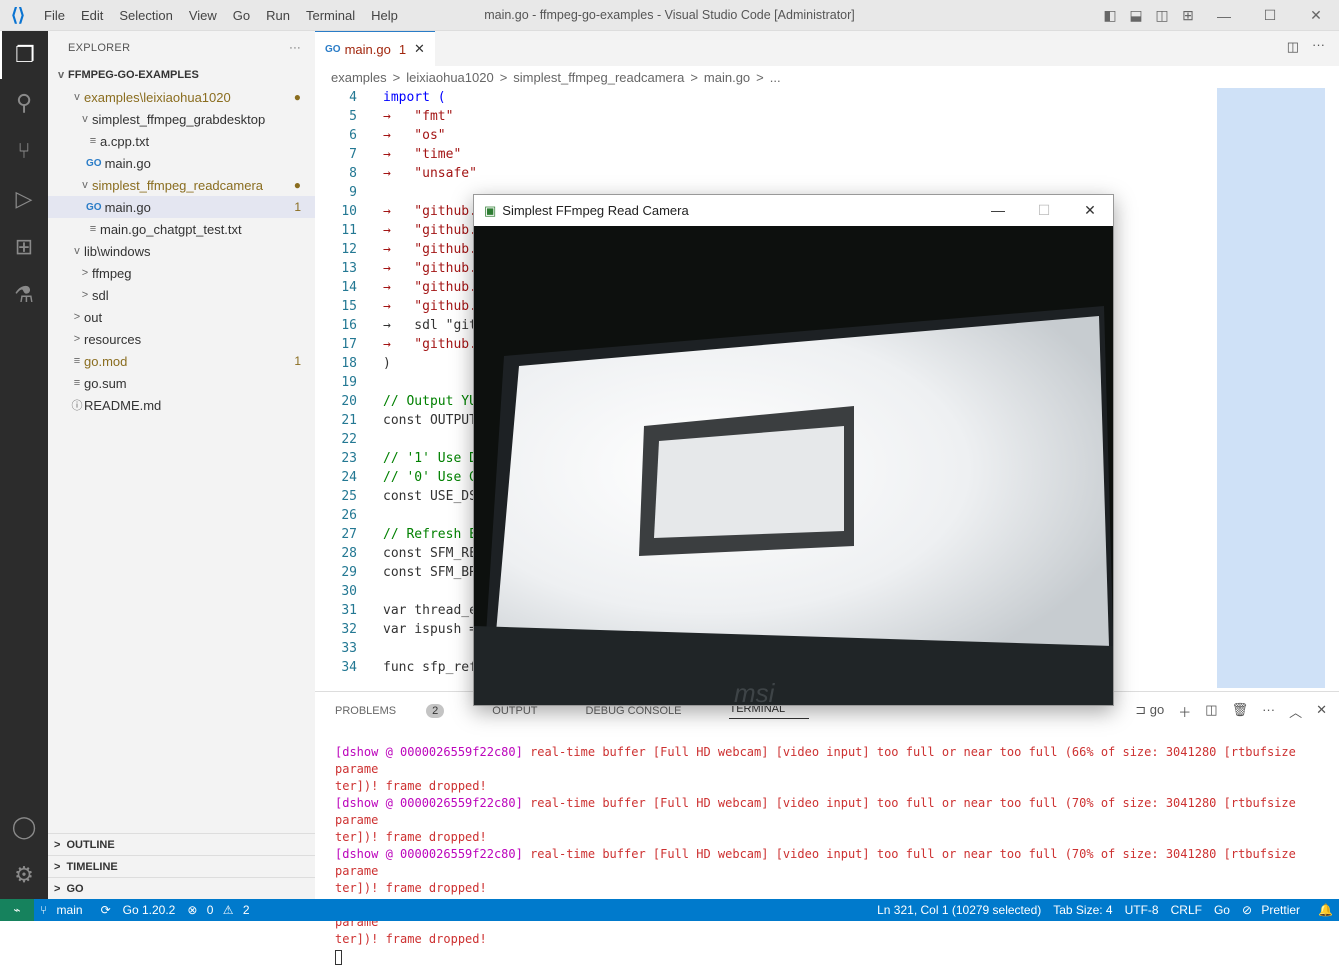  What do you see at coordinates (24, 827) in the screenshot?
I see `accounts-icon: ◯` at bounding box center [24, 827].